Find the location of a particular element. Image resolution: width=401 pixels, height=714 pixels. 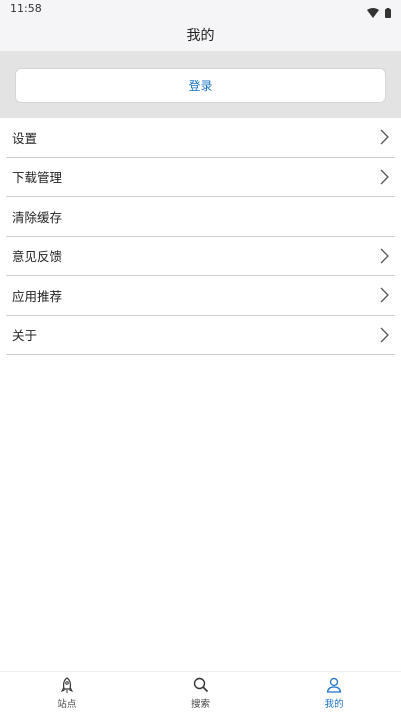

tab-label: 搜索 is located at coordinates (201, 704).